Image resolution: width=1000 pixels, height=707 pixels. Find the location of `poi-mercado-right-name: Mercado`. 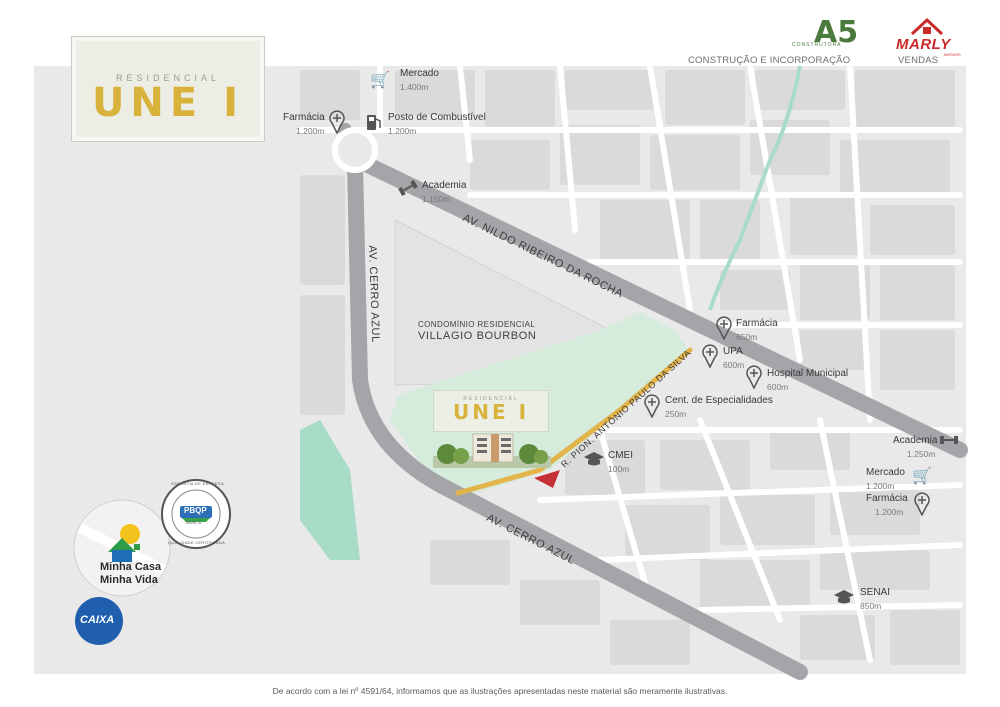

poi-mercado-right-name: Mercado is located at coordinates (885, 472).